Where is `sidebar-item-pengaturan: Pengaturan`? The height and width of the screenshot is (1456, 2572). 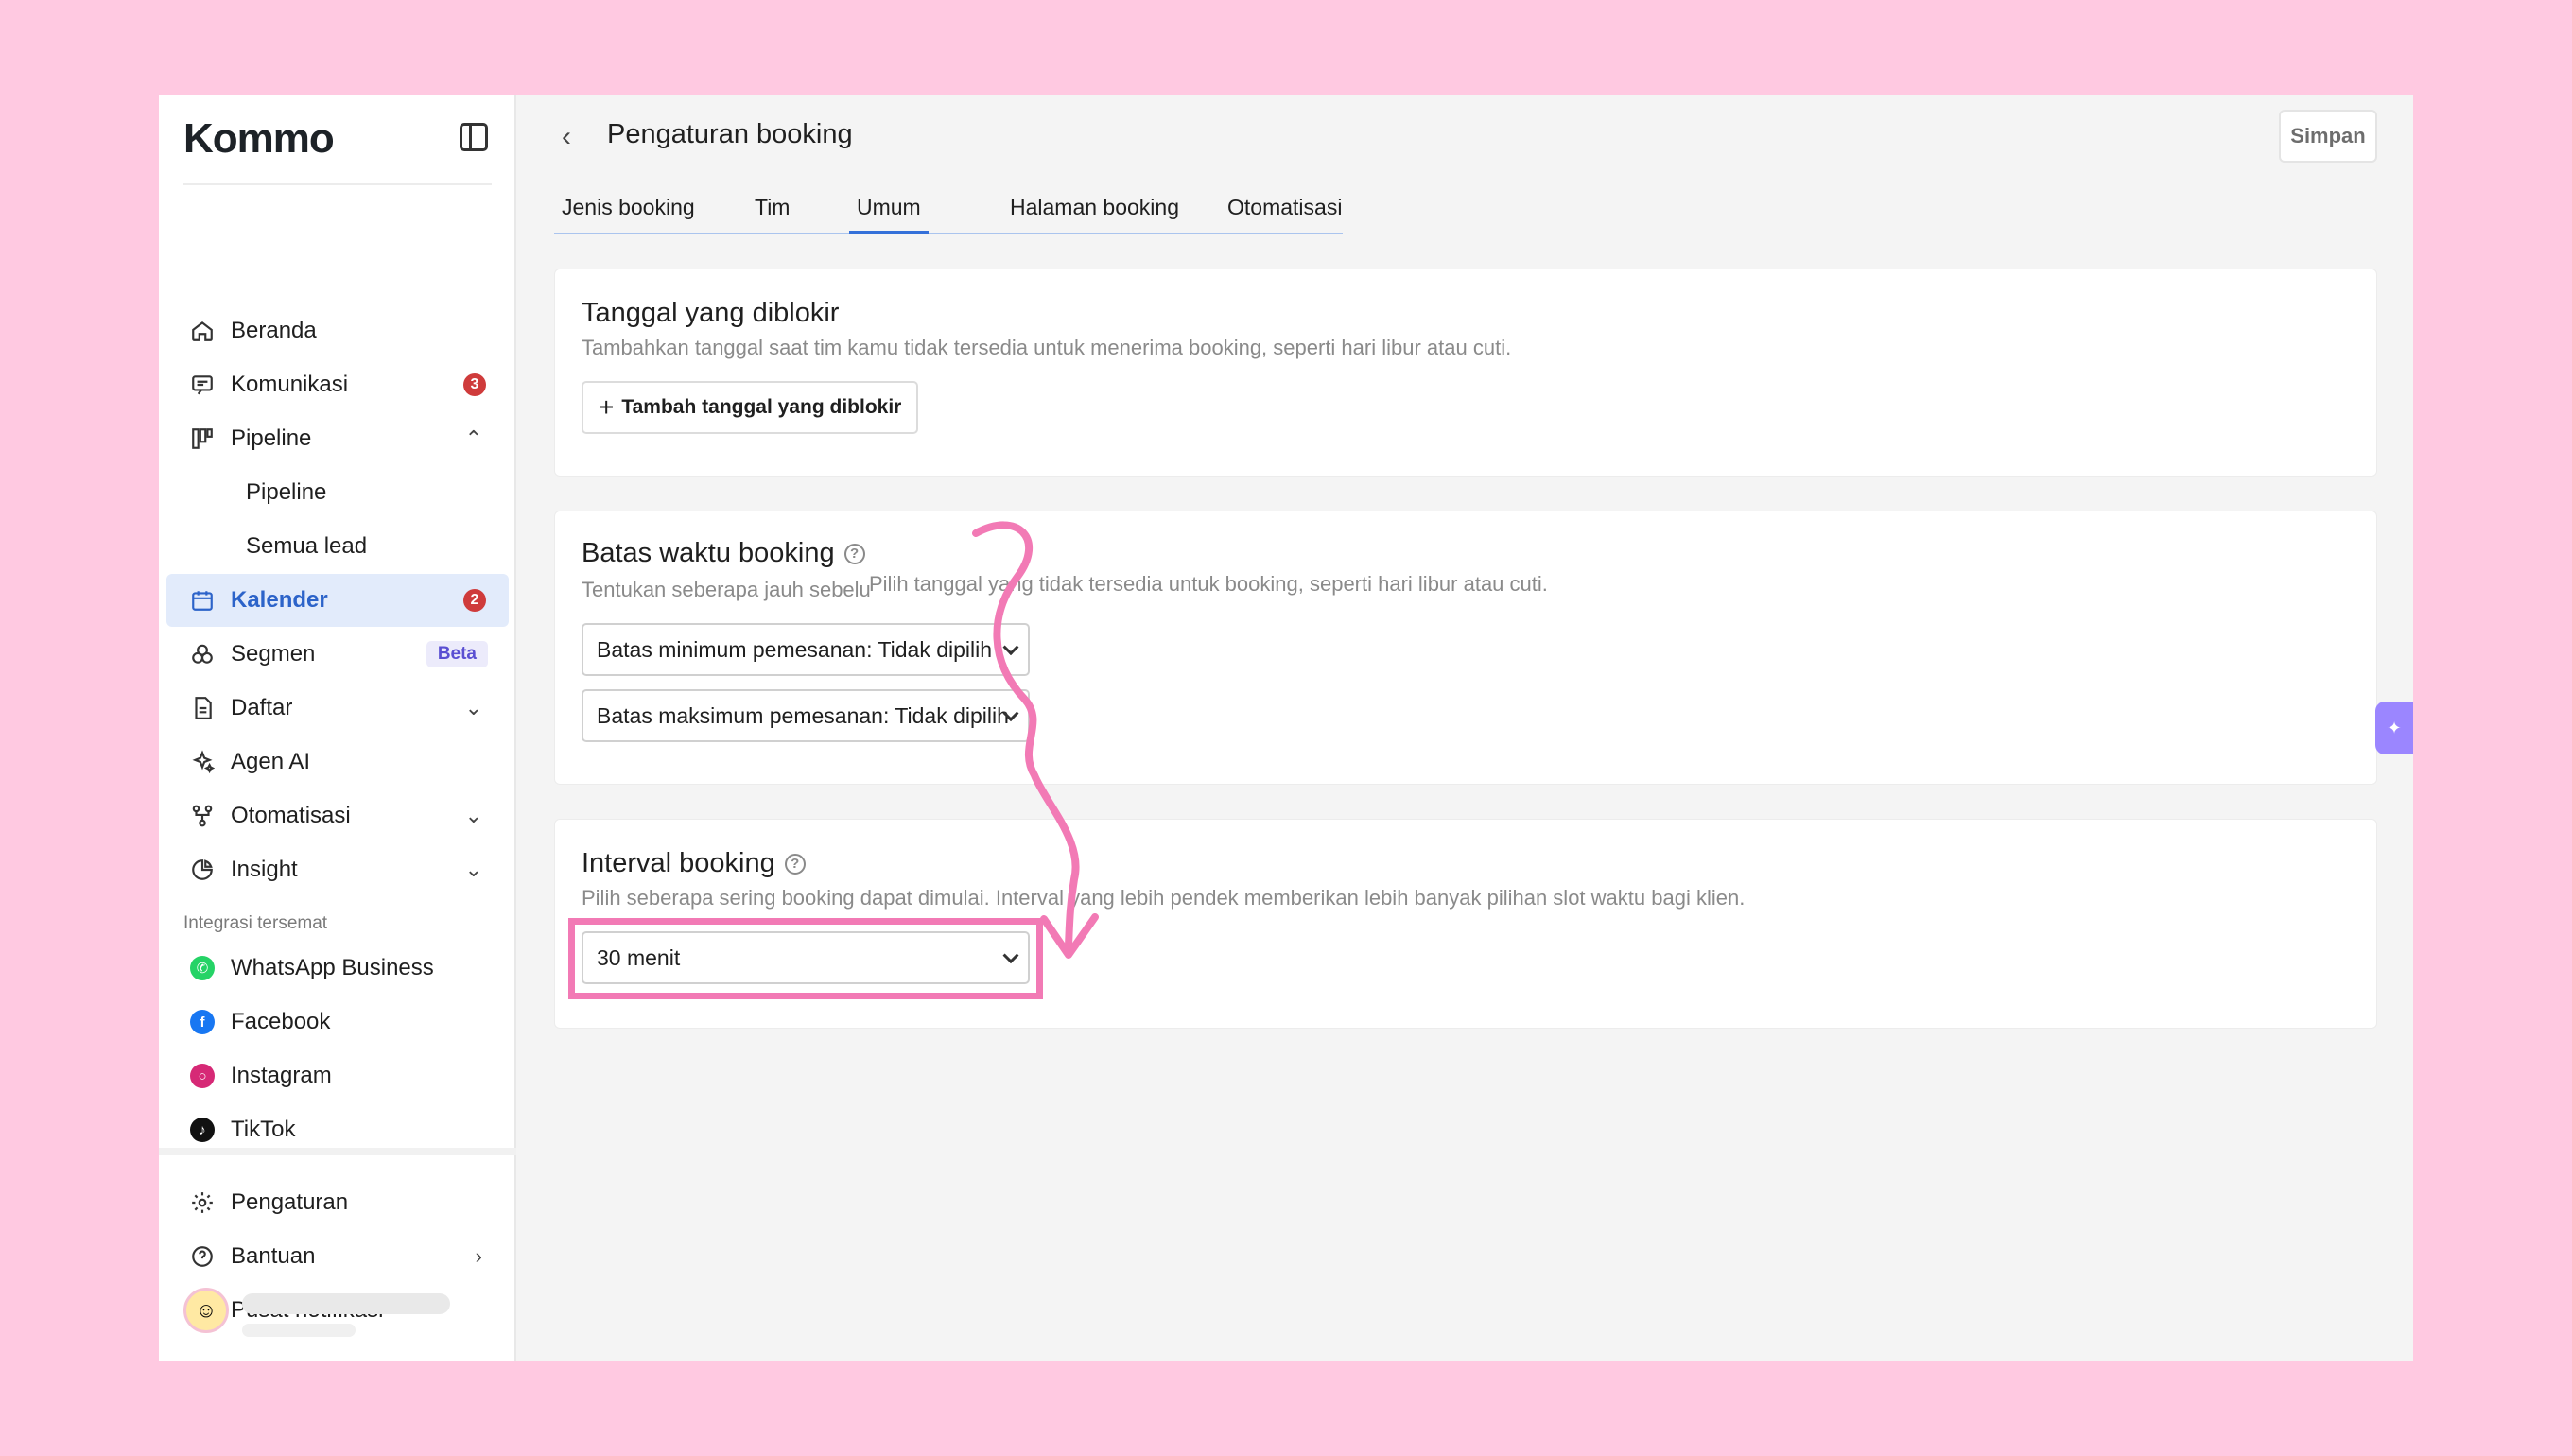
sidebar-item-pengaturan: Pengaturan is located at coordinates (337, 1202).